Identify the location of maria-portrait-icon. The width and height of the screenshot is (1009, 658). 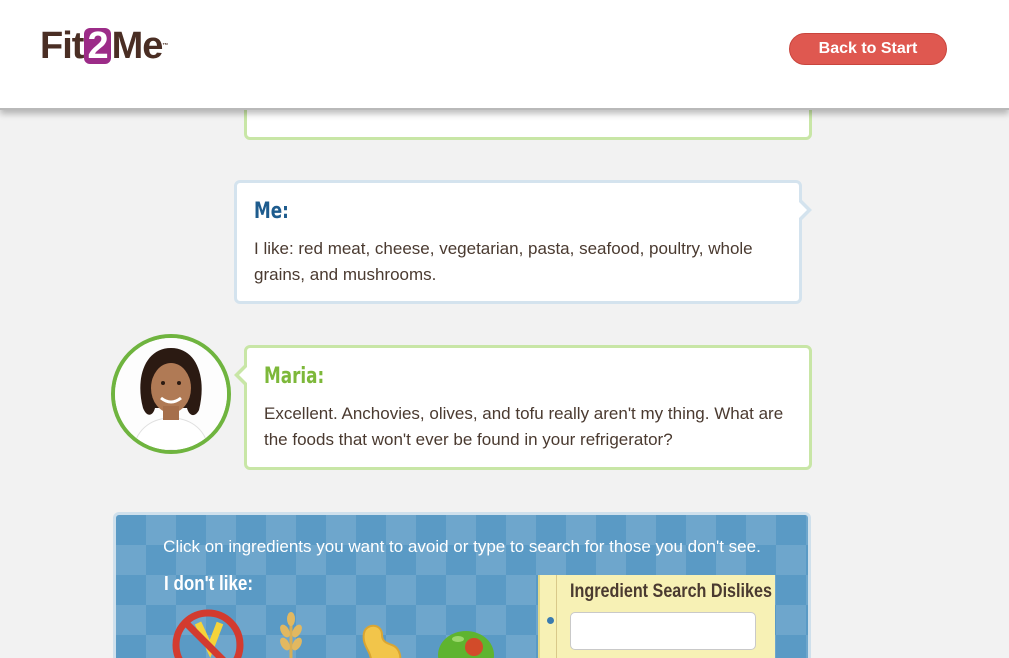
(171, 394).